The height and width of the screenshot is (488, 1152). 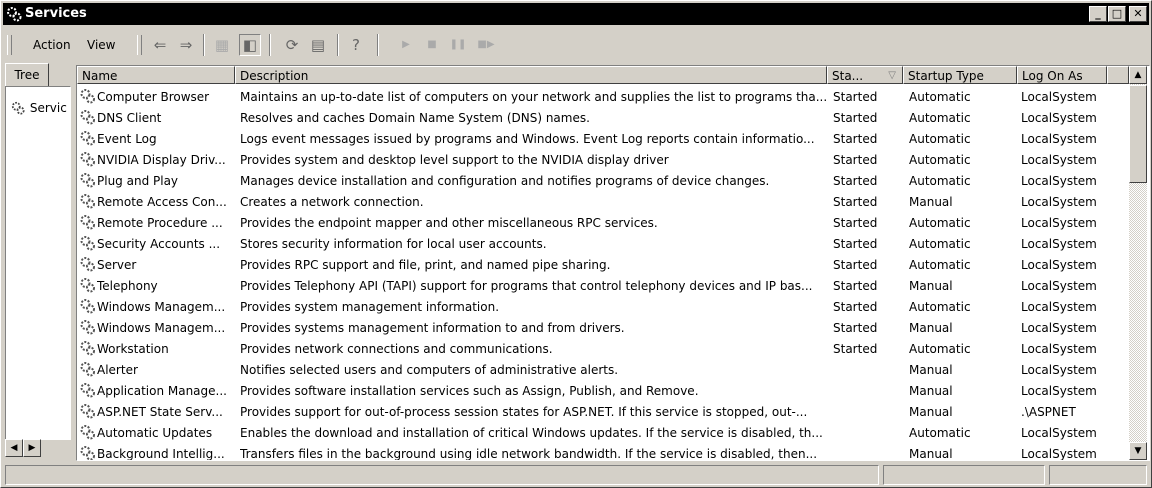 What do you see at coordinates (27, 74) in the screenshot?
I see `tab-tree: Tree` at bounding box center [27, 74].